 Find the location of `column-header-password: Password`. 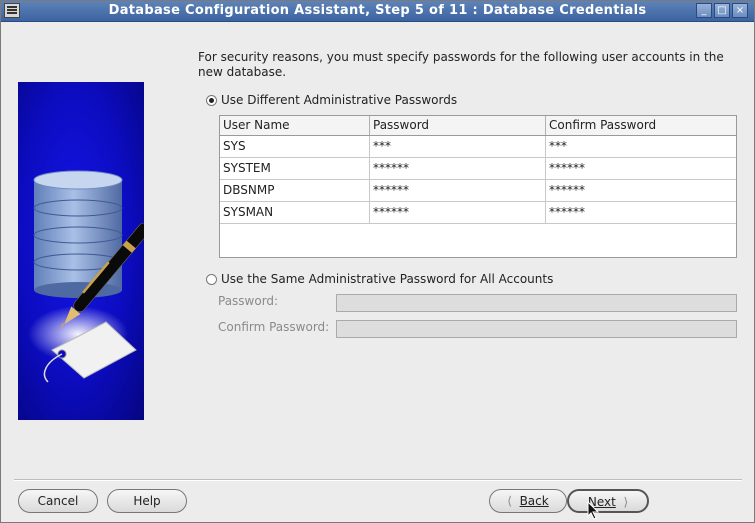

column-header-password: Password is located at coordinates (458, 125).